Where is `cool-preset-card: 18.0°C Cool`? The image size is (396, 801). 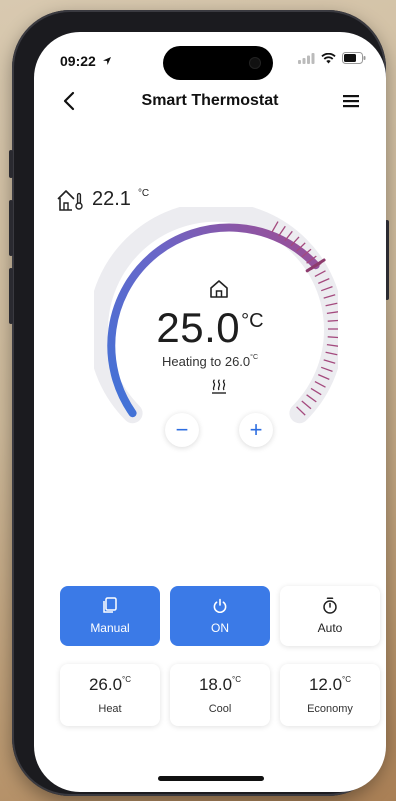 cool-preset-card: 18.0°C Cool is located at coordinates (220, 695).